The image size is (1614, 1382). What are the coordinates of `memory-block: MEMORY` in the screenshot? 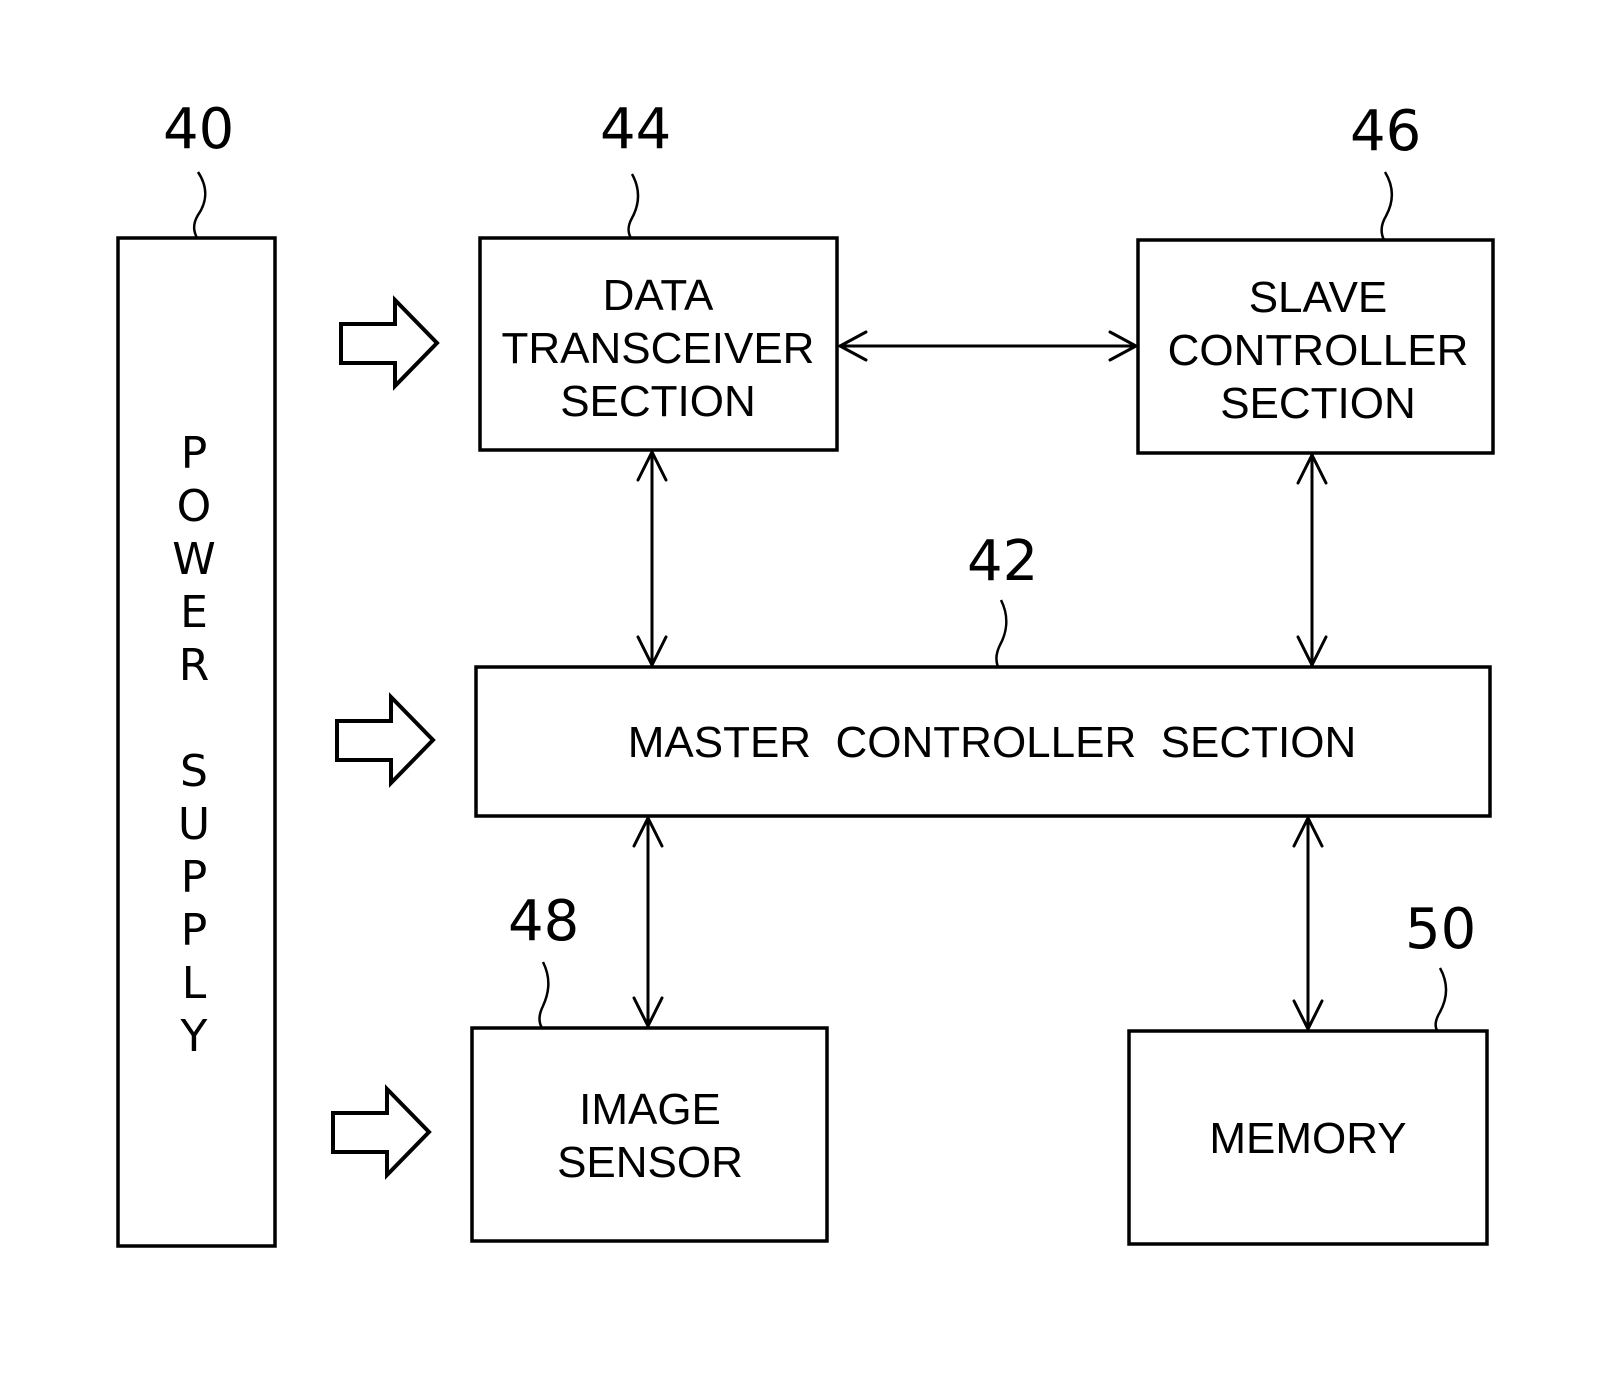 It's located at (1308, 1137).